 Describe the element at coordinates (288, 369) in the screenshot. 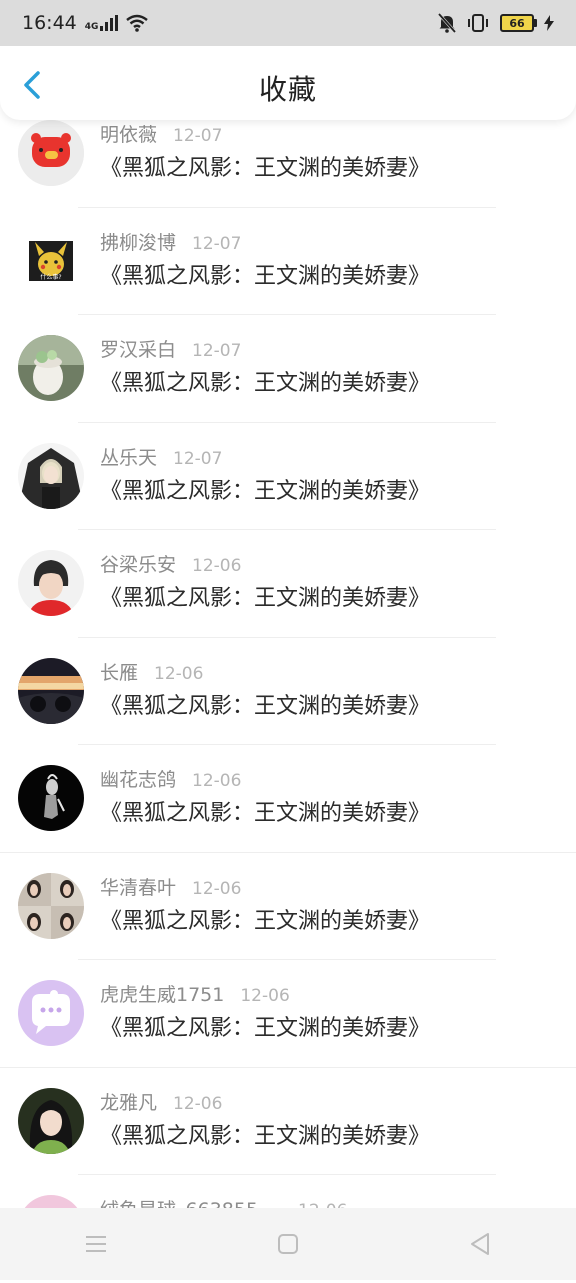

I see `list-item: 罗汉采白 12-07 《黑狐之风影：王文渊的美娇妻》` at that location.